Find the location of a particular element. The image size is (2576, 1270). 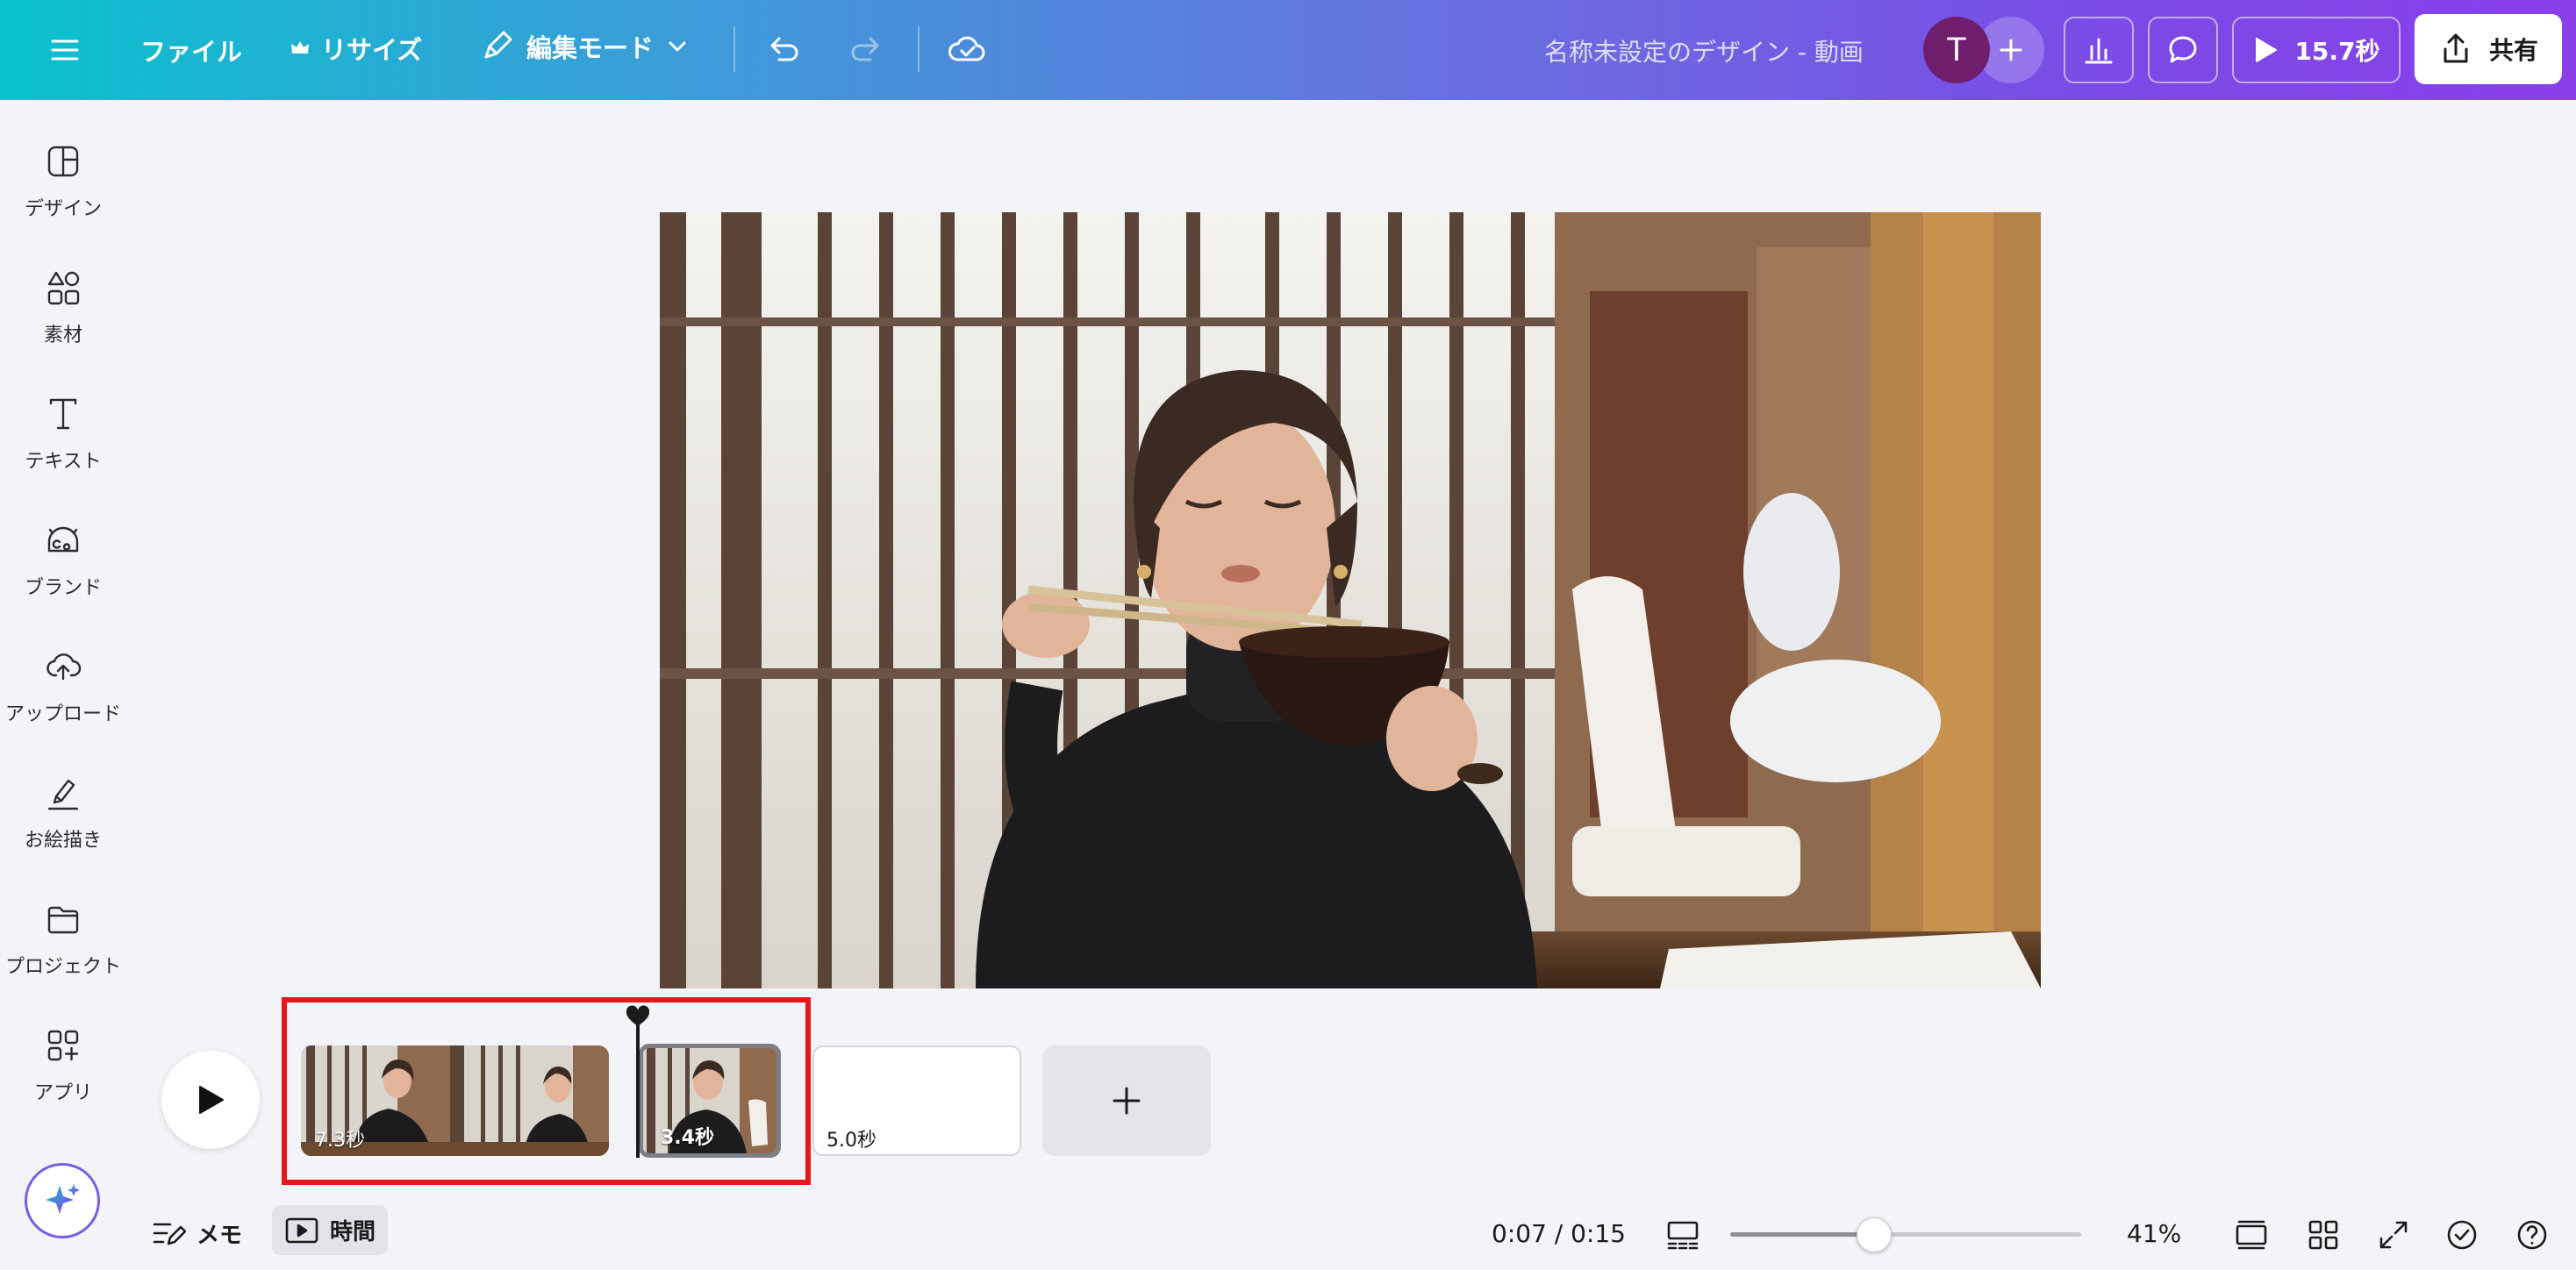

timeline-highlight-box is located at coordinates (546, 1091).